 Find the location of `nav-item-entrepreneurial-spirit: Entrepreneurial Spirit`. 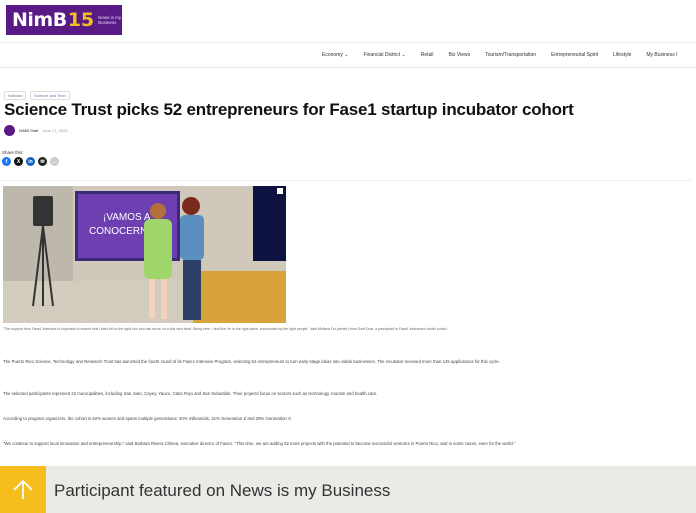

nav-item-entrepreneurial-spirit: Entrepreneurial Spirit is located at coordinates (574, 55).